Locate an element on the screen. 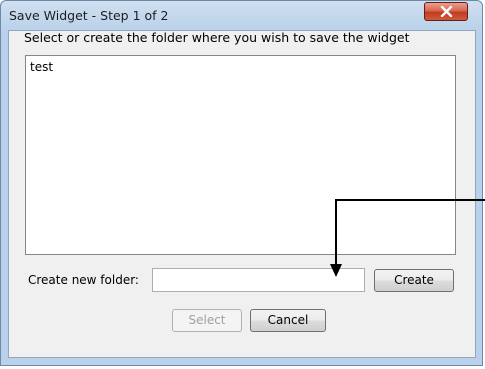  select-button: Select is located at coordinates (207, 320).